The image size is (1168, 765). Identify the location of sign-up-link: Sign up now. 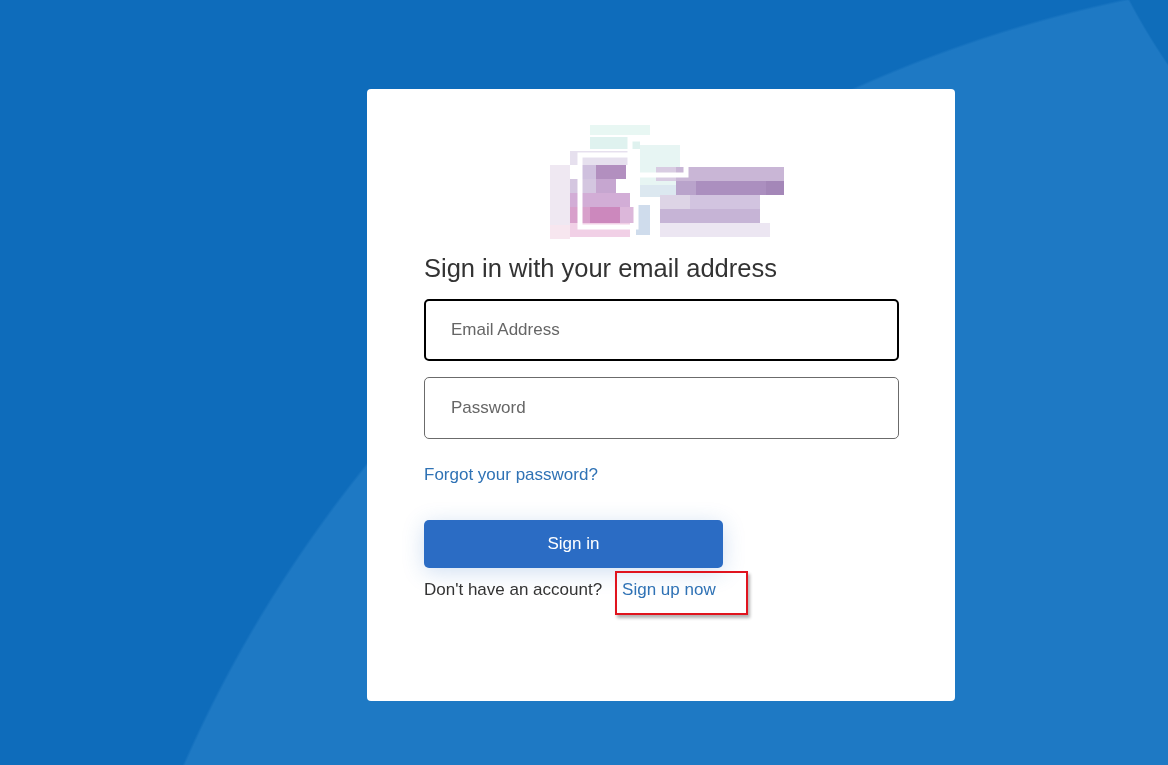
(669, 589).